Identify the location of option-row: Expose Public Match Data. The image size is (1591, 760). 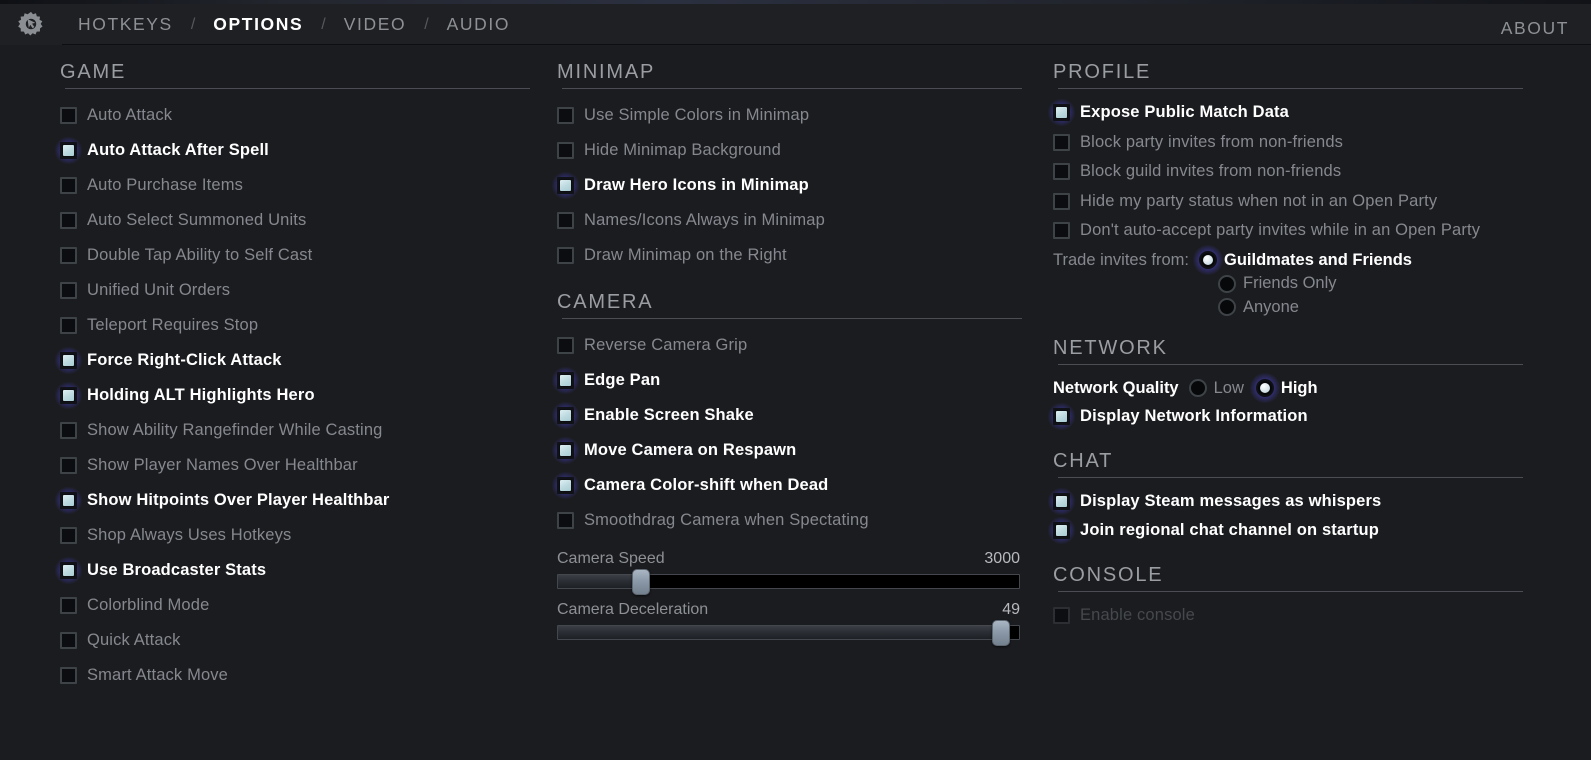
(1285, 113).